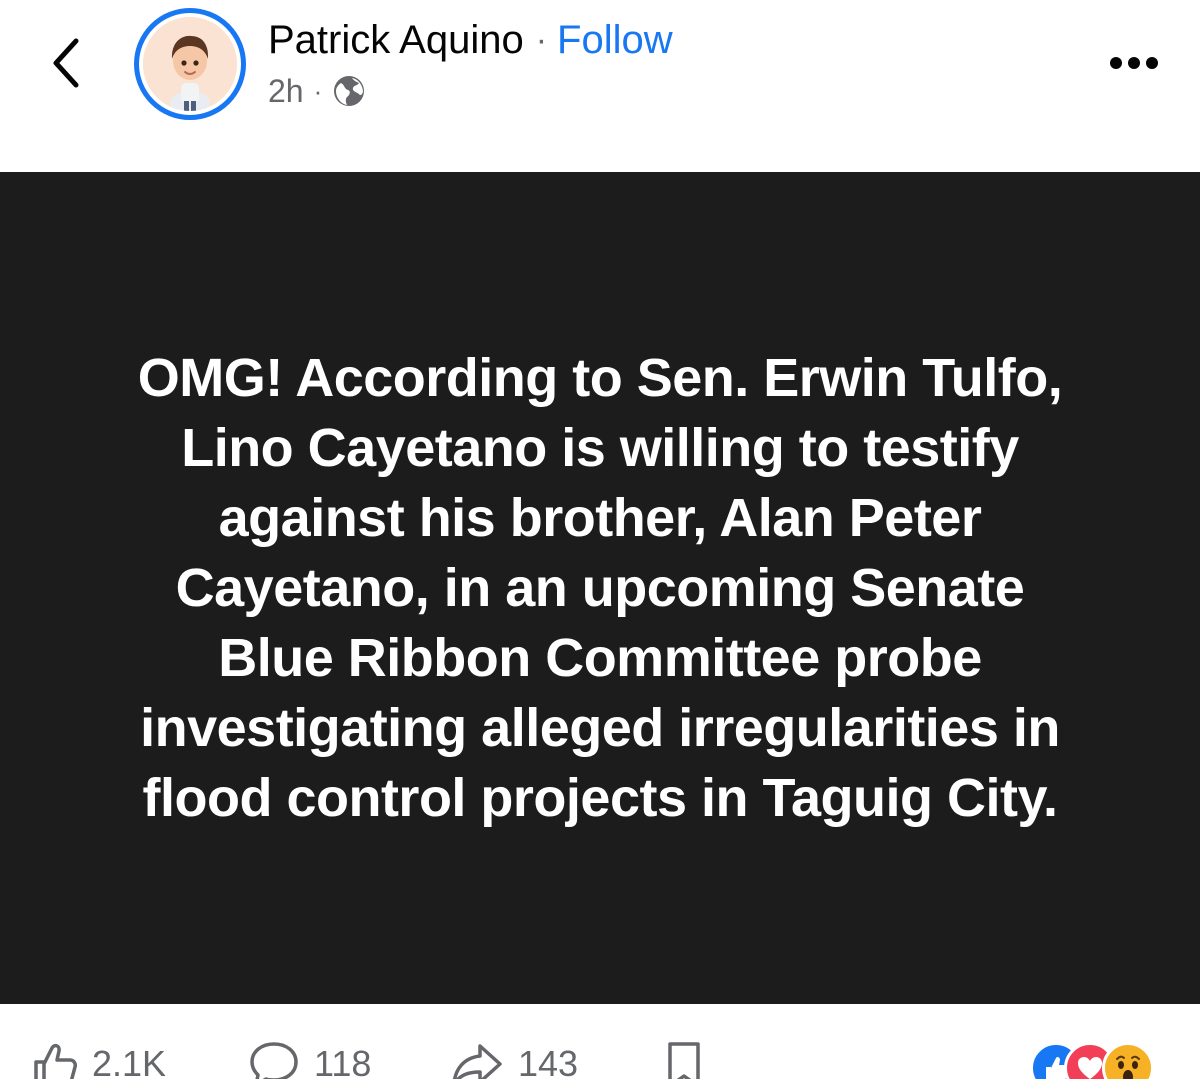  I want to click on avatar-image, so click(190, 64).